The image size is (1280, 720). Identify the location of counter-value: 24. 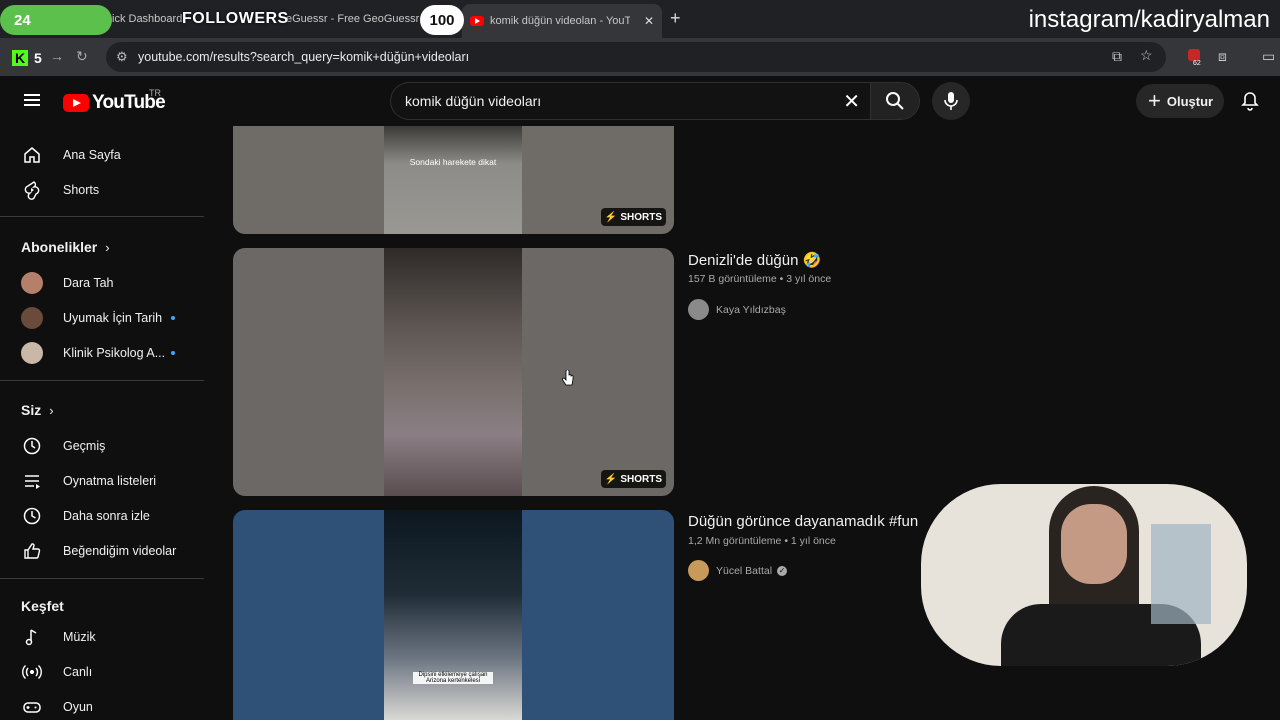
(22, 20).